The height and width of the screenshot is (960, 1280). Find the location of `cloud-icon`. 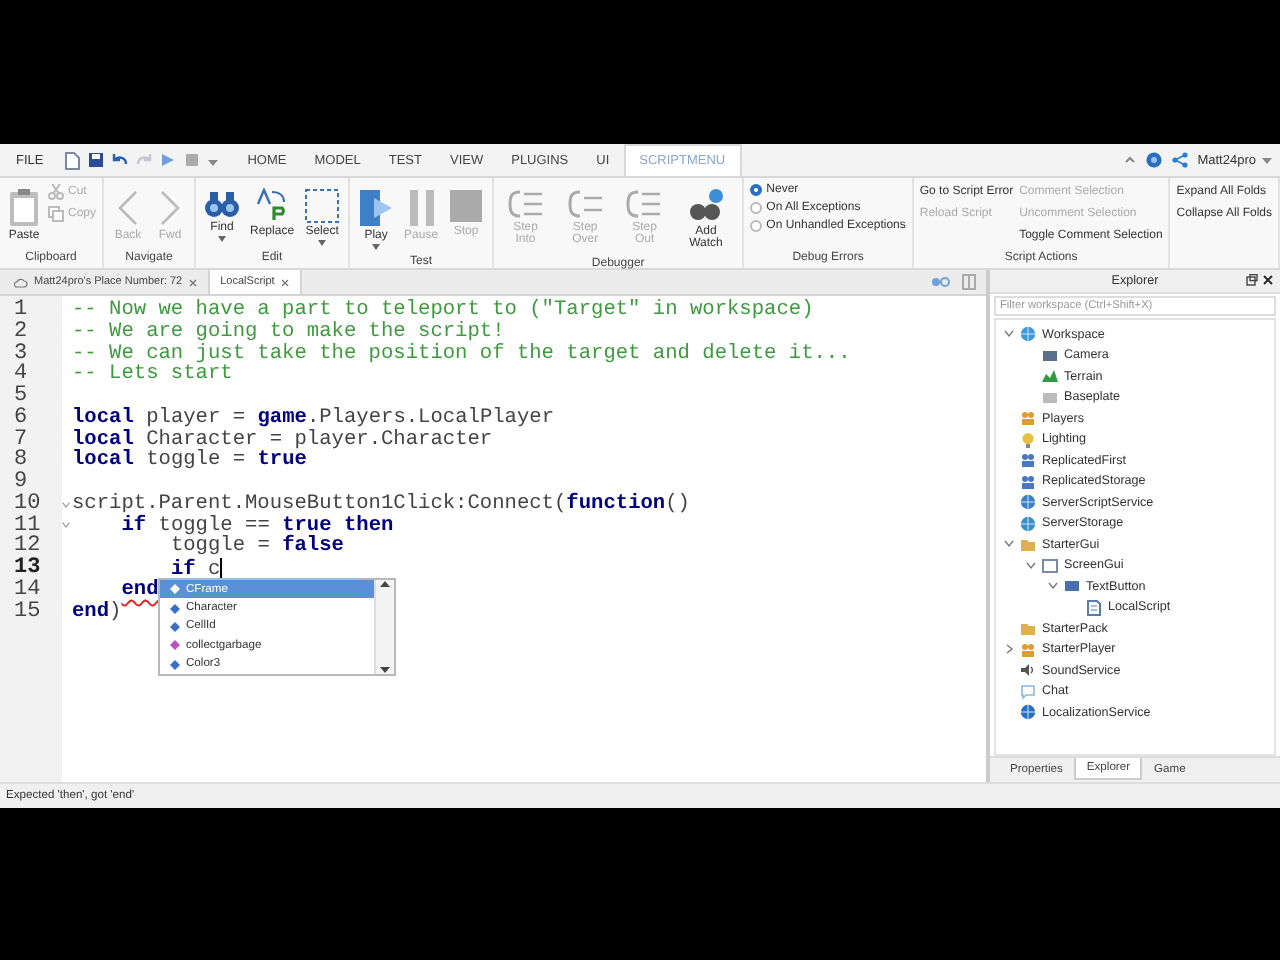

cloud-icon is located at coordinates (21, 282).